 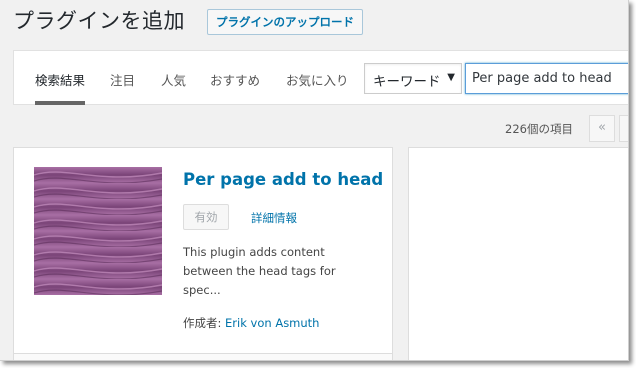 I want to click on item-count: 226個の項目, so click(x=539, y=129).